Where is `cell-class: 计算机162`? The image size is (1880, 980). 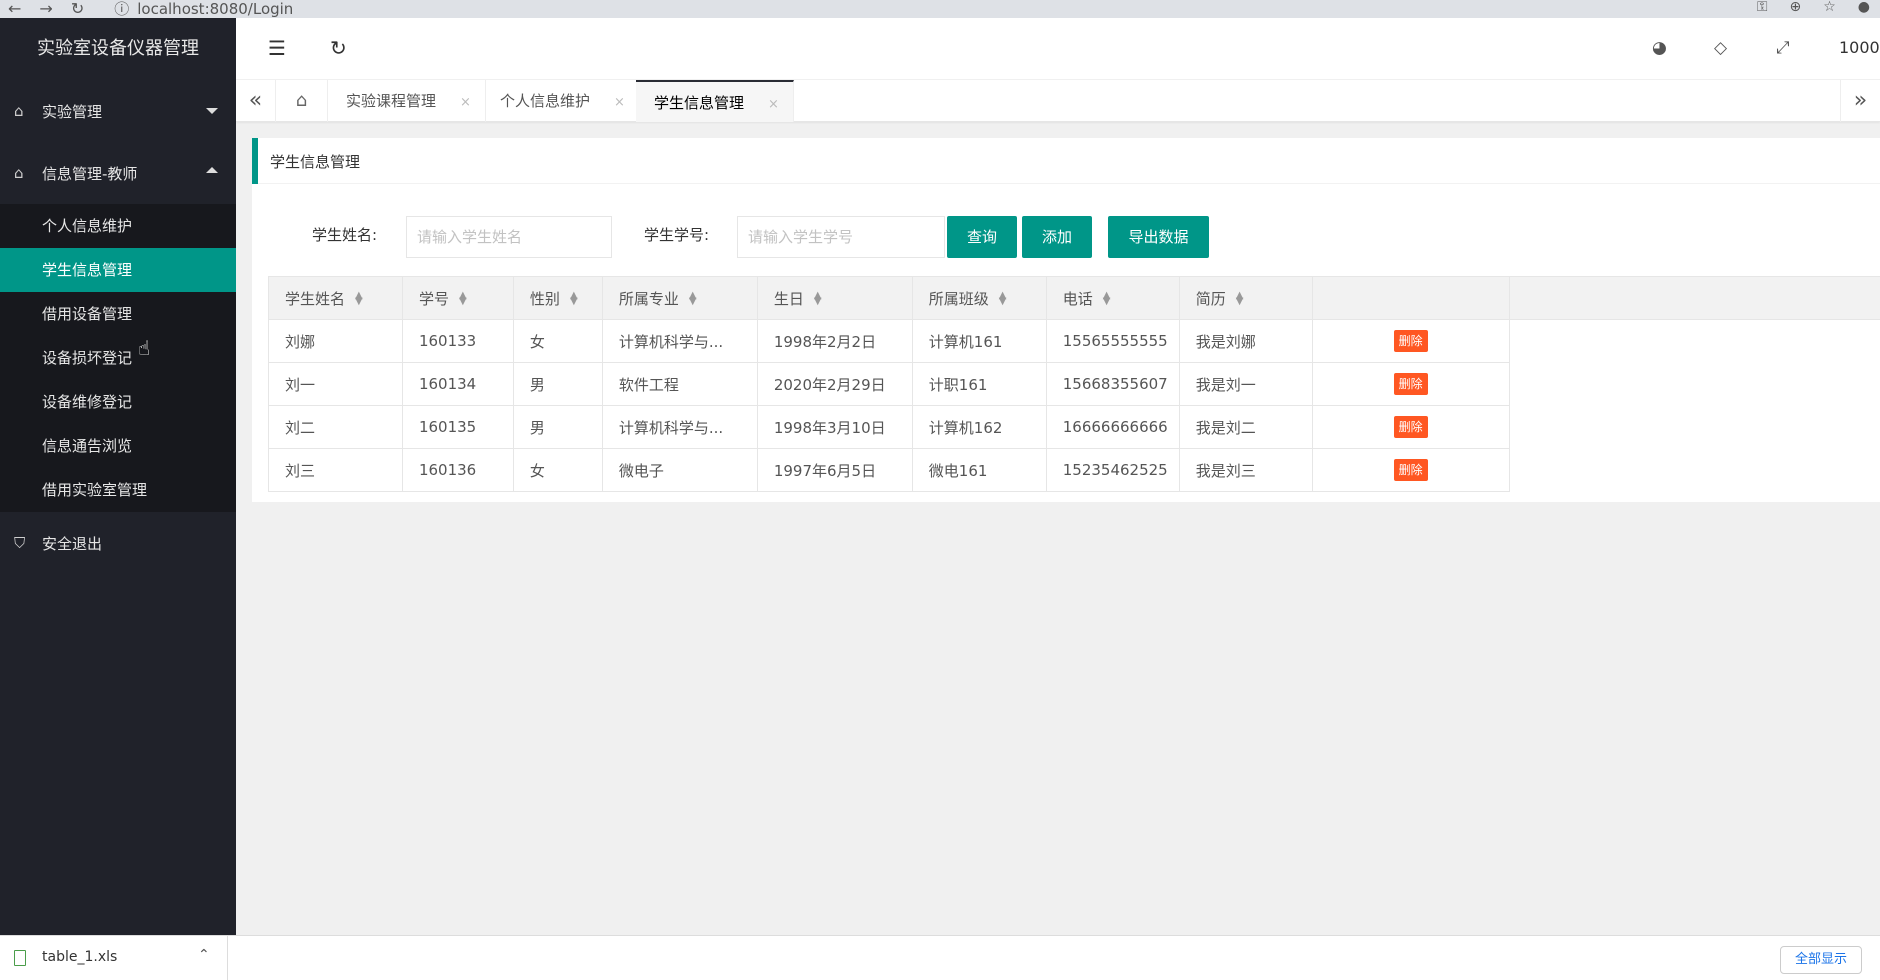 cell-class: 计算机162 is located at coordinates (979, 427).